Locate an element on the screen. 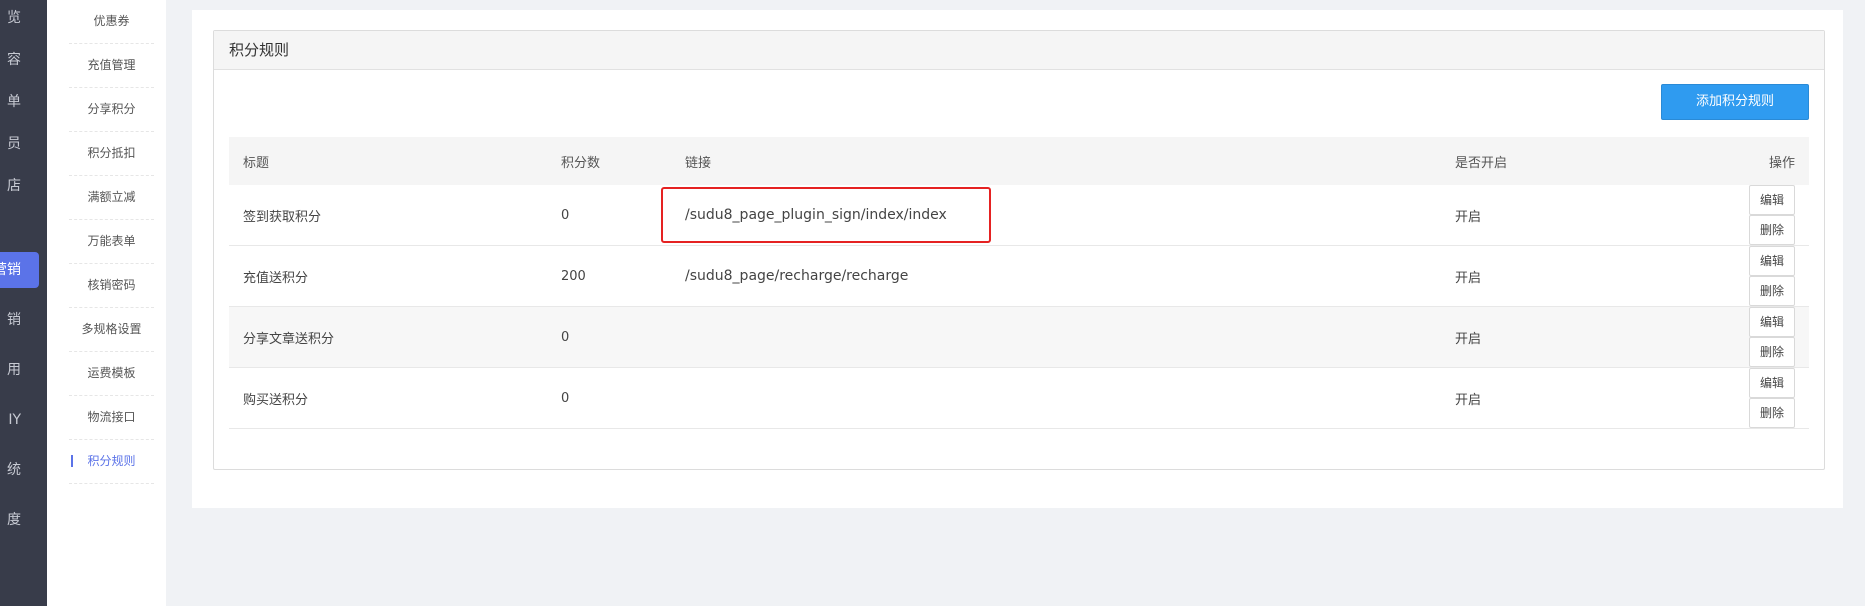 This screenshot has width=1865, height=606. nav-item-members: 员 is located at coordinates (23, 144).